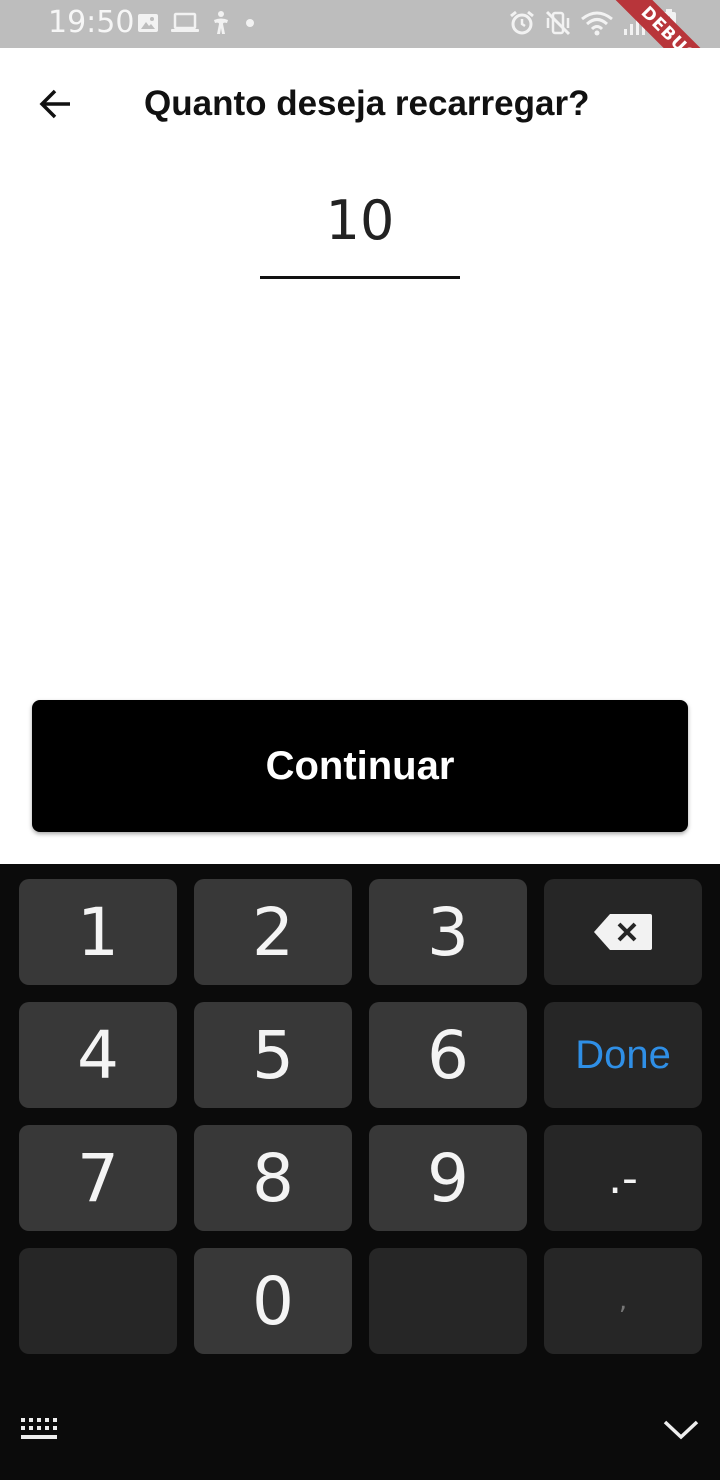 The height and width of the screenshot is (1480, 720). Describe the element at coordinates (221, 22) in the screenshot. I see `accessibility-icon` at that location.